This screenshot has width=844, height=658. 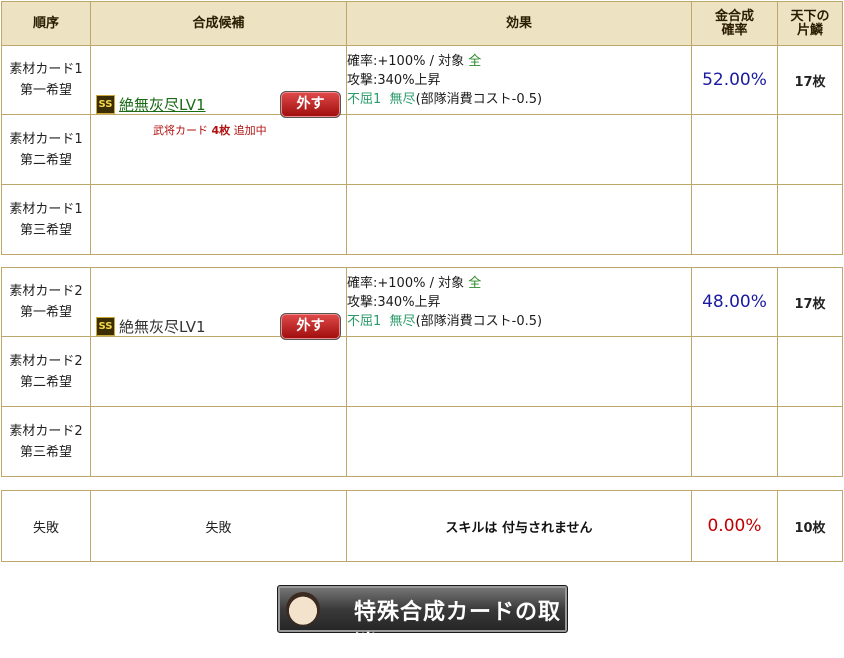 What do you see at coordinates (734, 526) in the screenshot?
I see `failure-probability: 0.00%` at bounding box center [734, 526].